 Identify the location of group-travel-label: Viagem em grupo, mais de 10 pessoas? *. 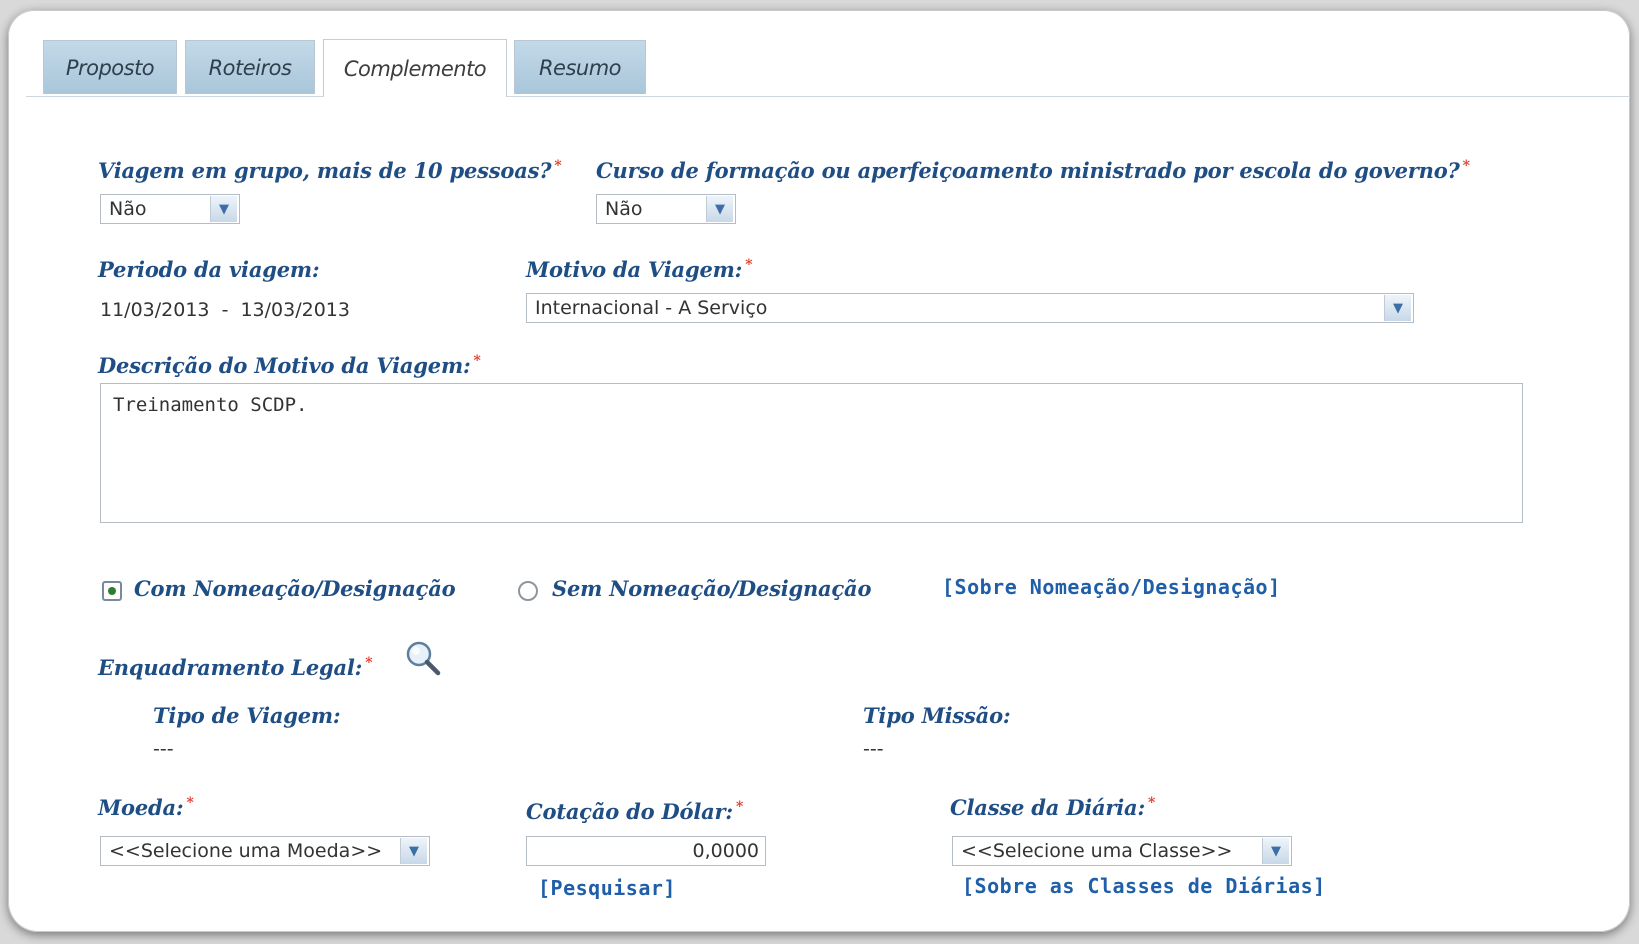
(330, 170).